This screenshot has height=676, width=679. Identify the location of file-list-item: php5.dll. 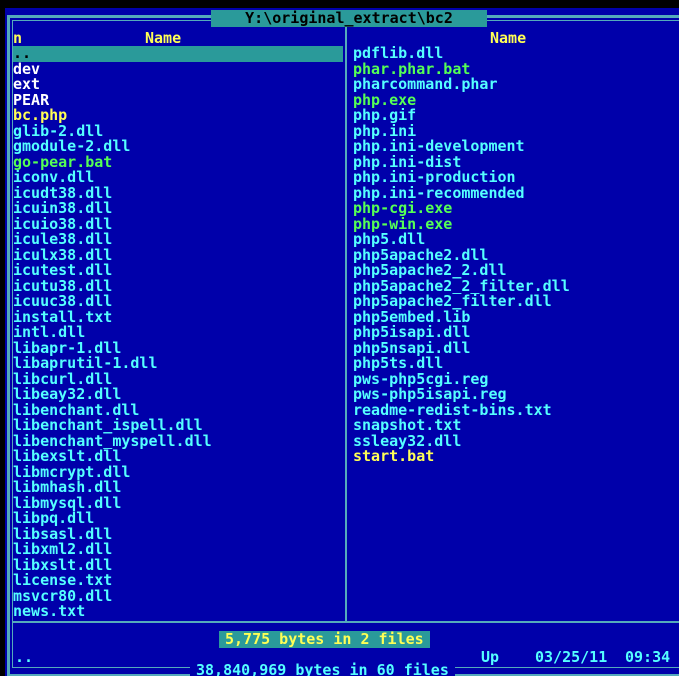
(514, 240).